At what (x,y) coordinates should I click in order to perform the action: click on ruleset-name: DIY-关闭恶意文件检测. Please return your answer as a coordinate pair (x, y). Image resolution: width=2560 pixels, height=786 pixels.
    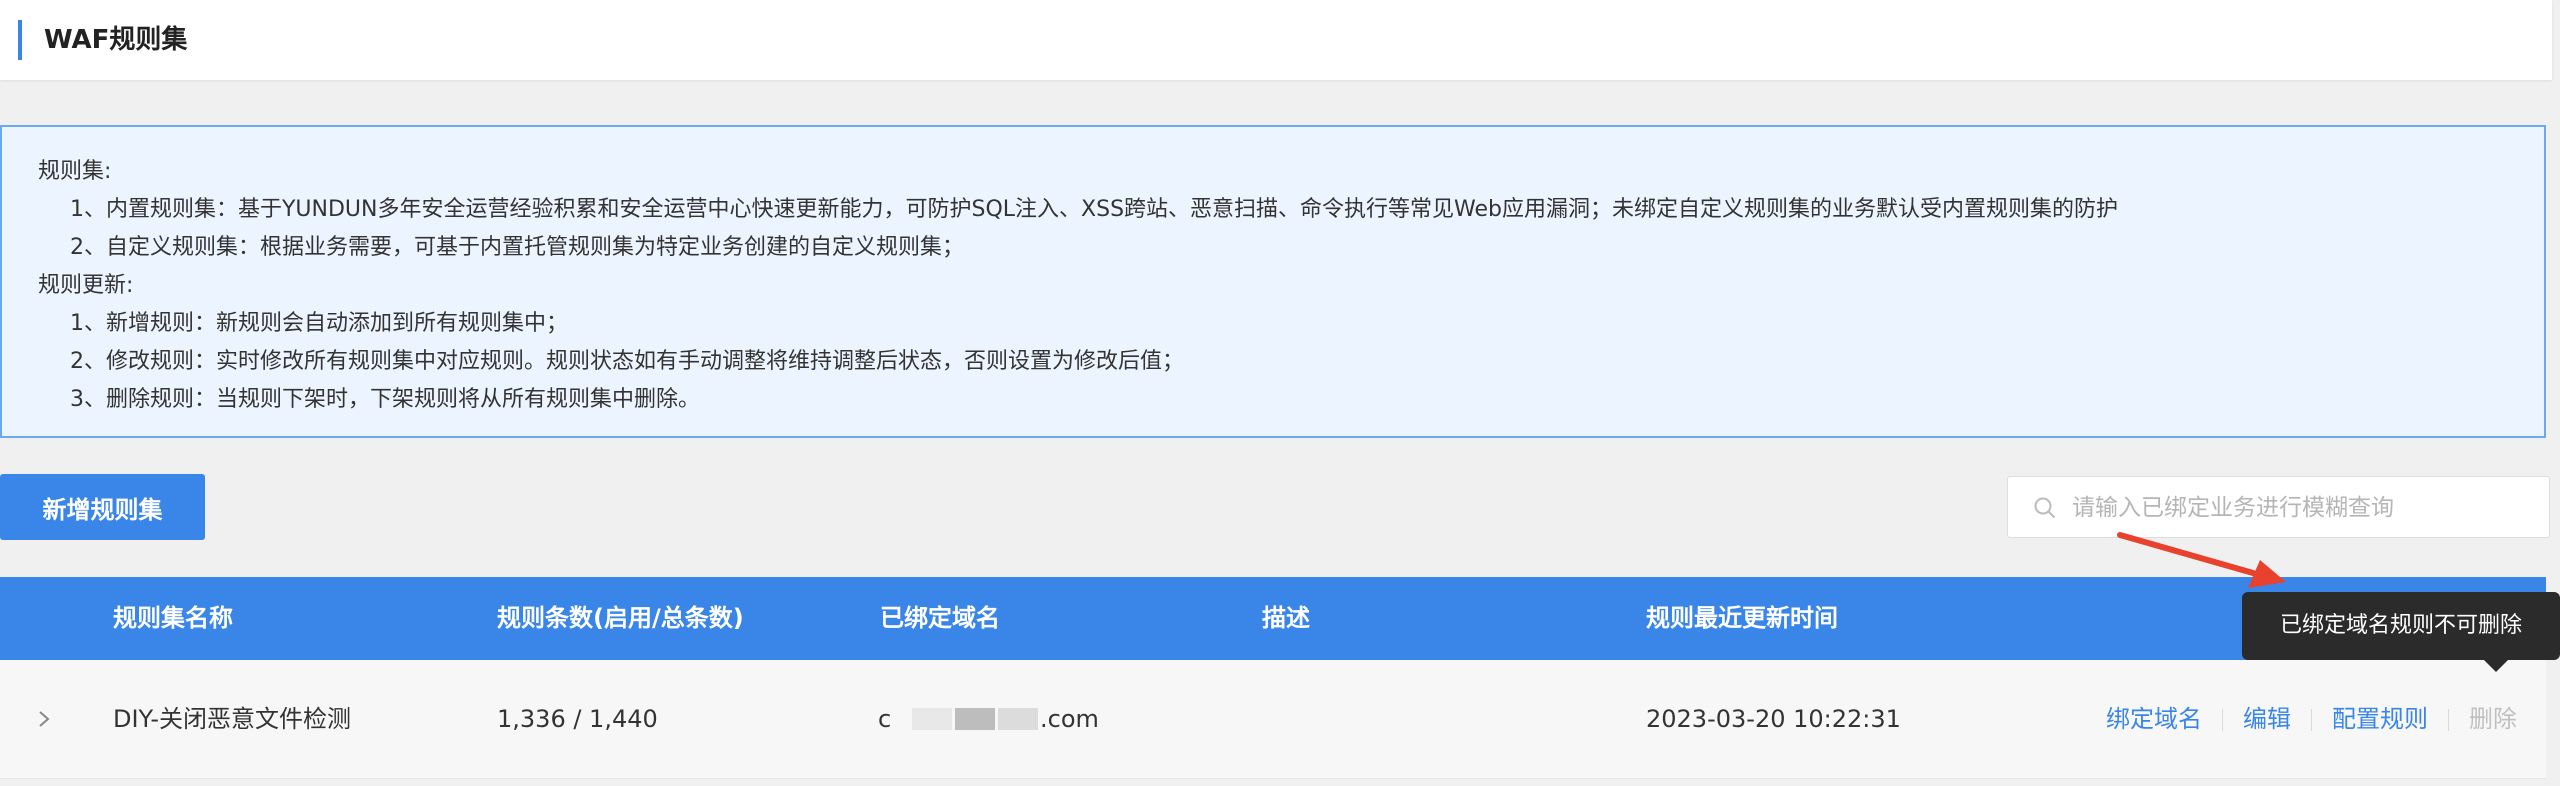
    Looking at the image, I should click on (232, 719).